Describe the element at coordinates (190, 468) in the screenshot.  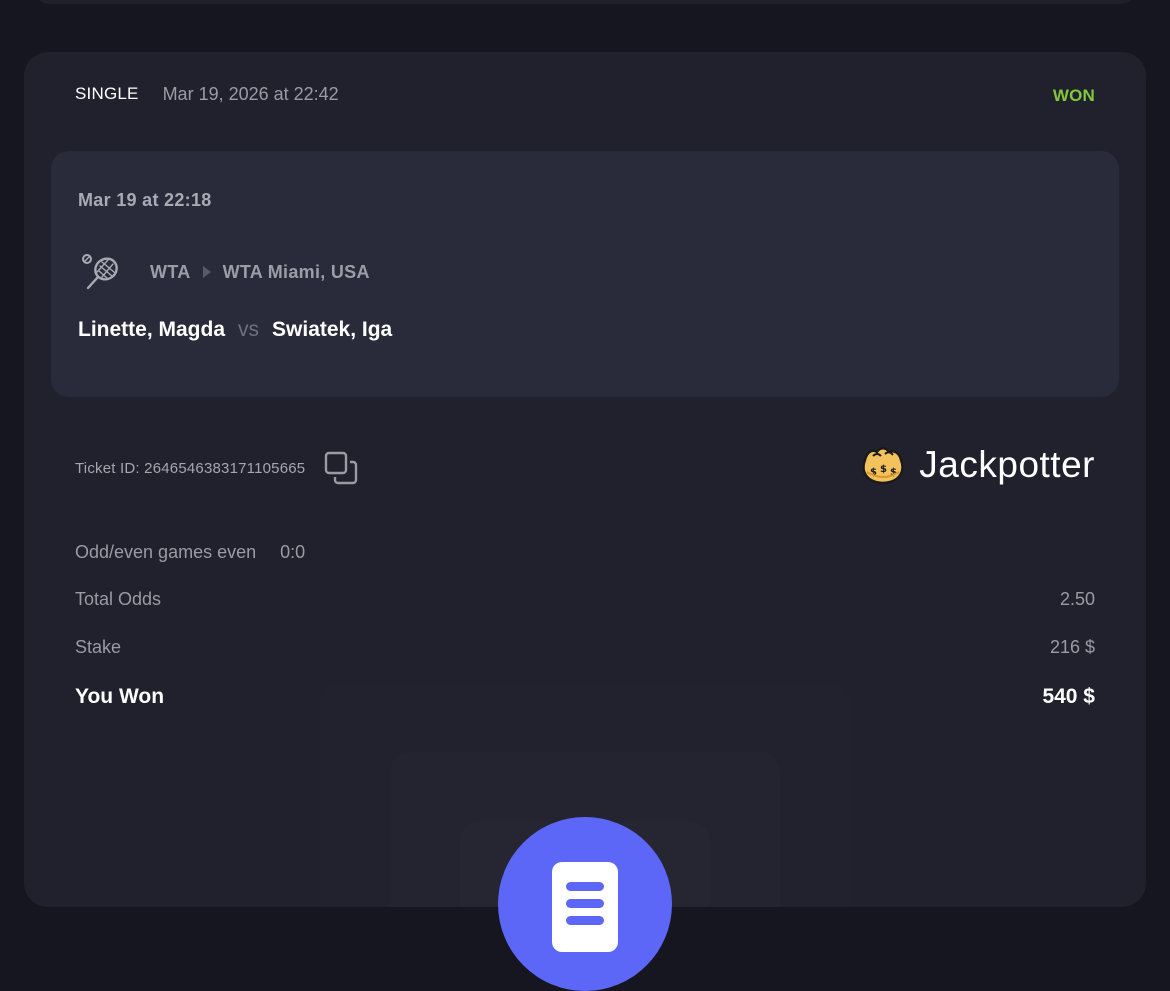
I see `ticket-id: Ticket ID: 2646546383171105665` at that location.